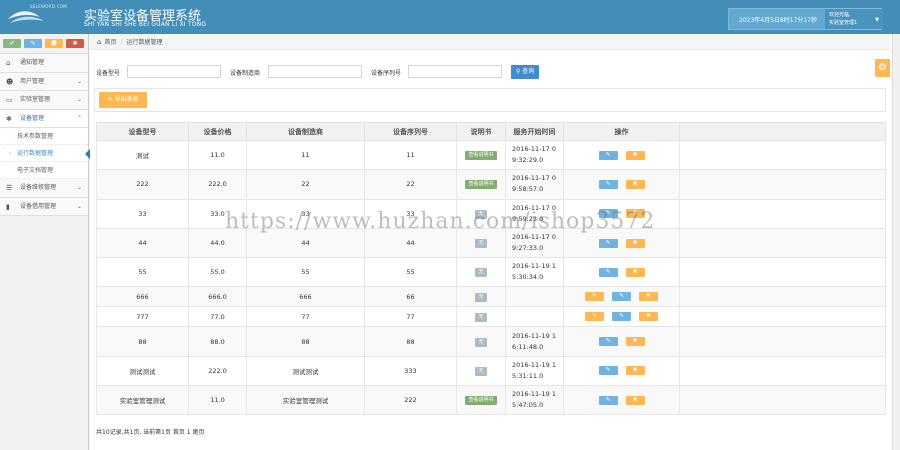  Describe the element at coordinates (44, 118) in the screenshot. I see `sidebar-item-equipment: ✱ 设备管理 ⌃` at that location.